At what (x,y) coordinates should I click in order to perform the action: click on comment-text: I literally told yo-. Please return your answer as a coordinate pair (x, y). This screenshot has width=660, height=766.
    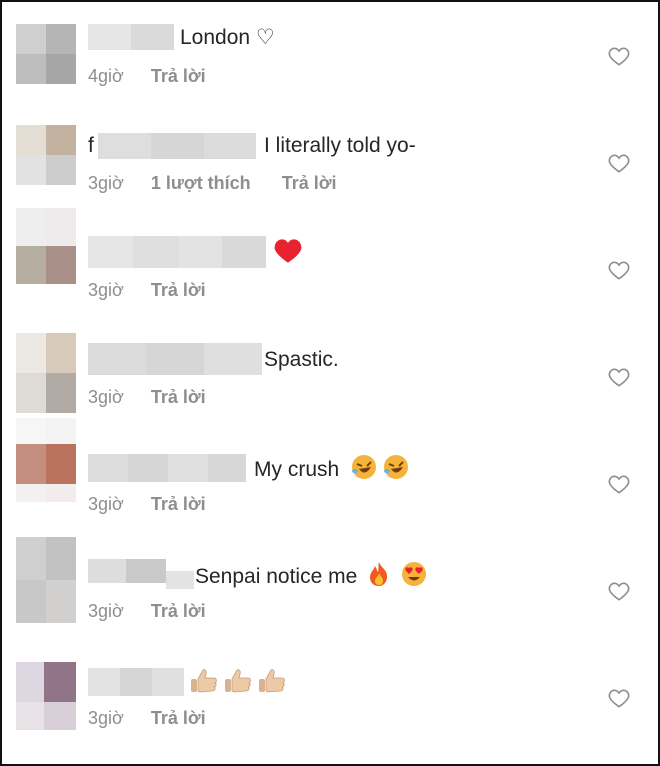
    Looking at the image, I should click on (340, 145).